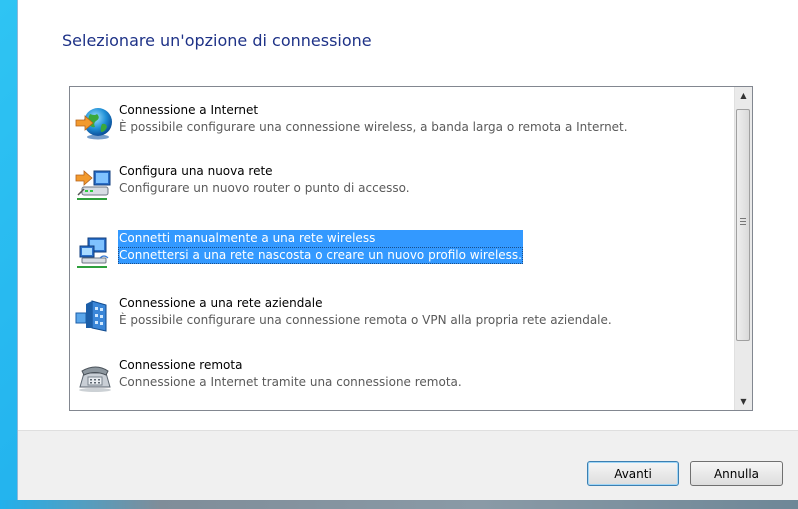 The height and width of the screenshot is (509, 798). I want to click on dialog-heading: Selezionare un'opzione di connessione, so click(217, 40).